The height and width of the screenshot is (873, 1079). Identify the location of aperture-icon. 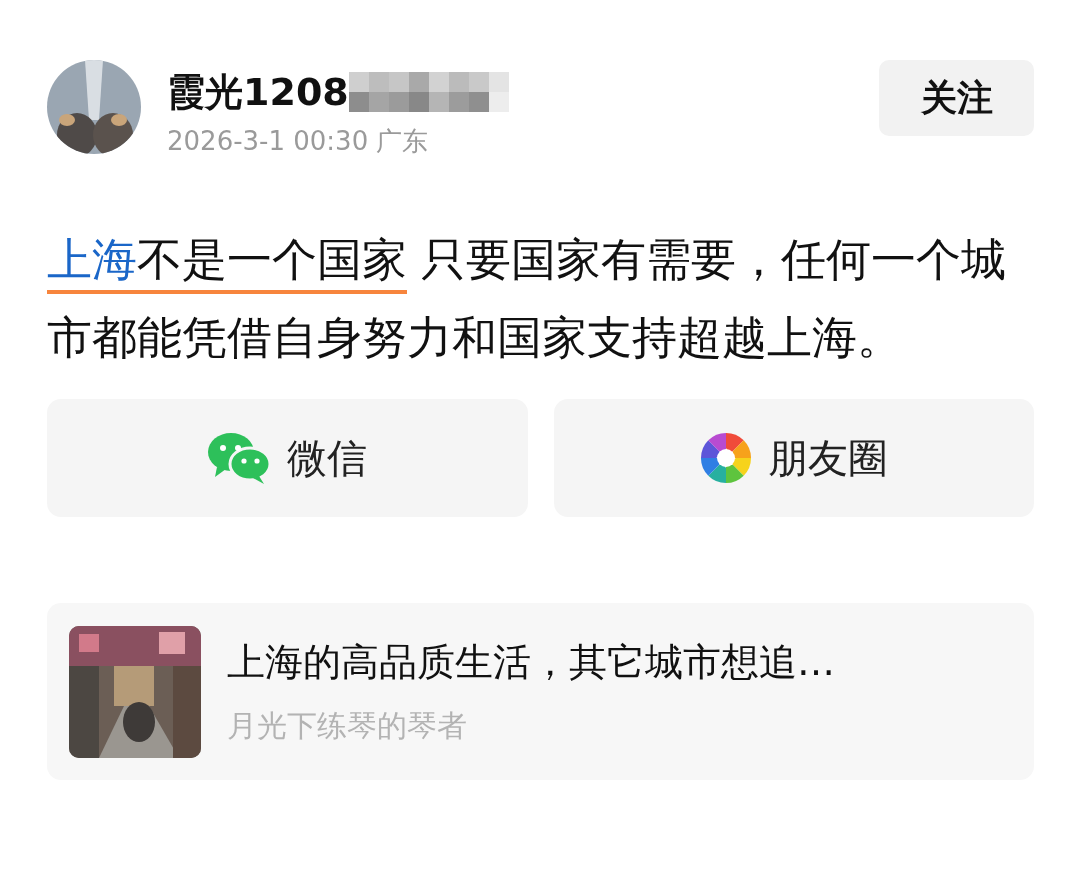
(725, 458).